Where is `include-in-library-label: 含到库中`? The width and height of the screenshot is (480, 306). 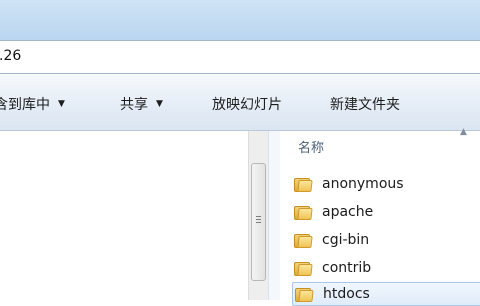 include-in-library-label: 含到库中 is located at coordinates (25, 105).